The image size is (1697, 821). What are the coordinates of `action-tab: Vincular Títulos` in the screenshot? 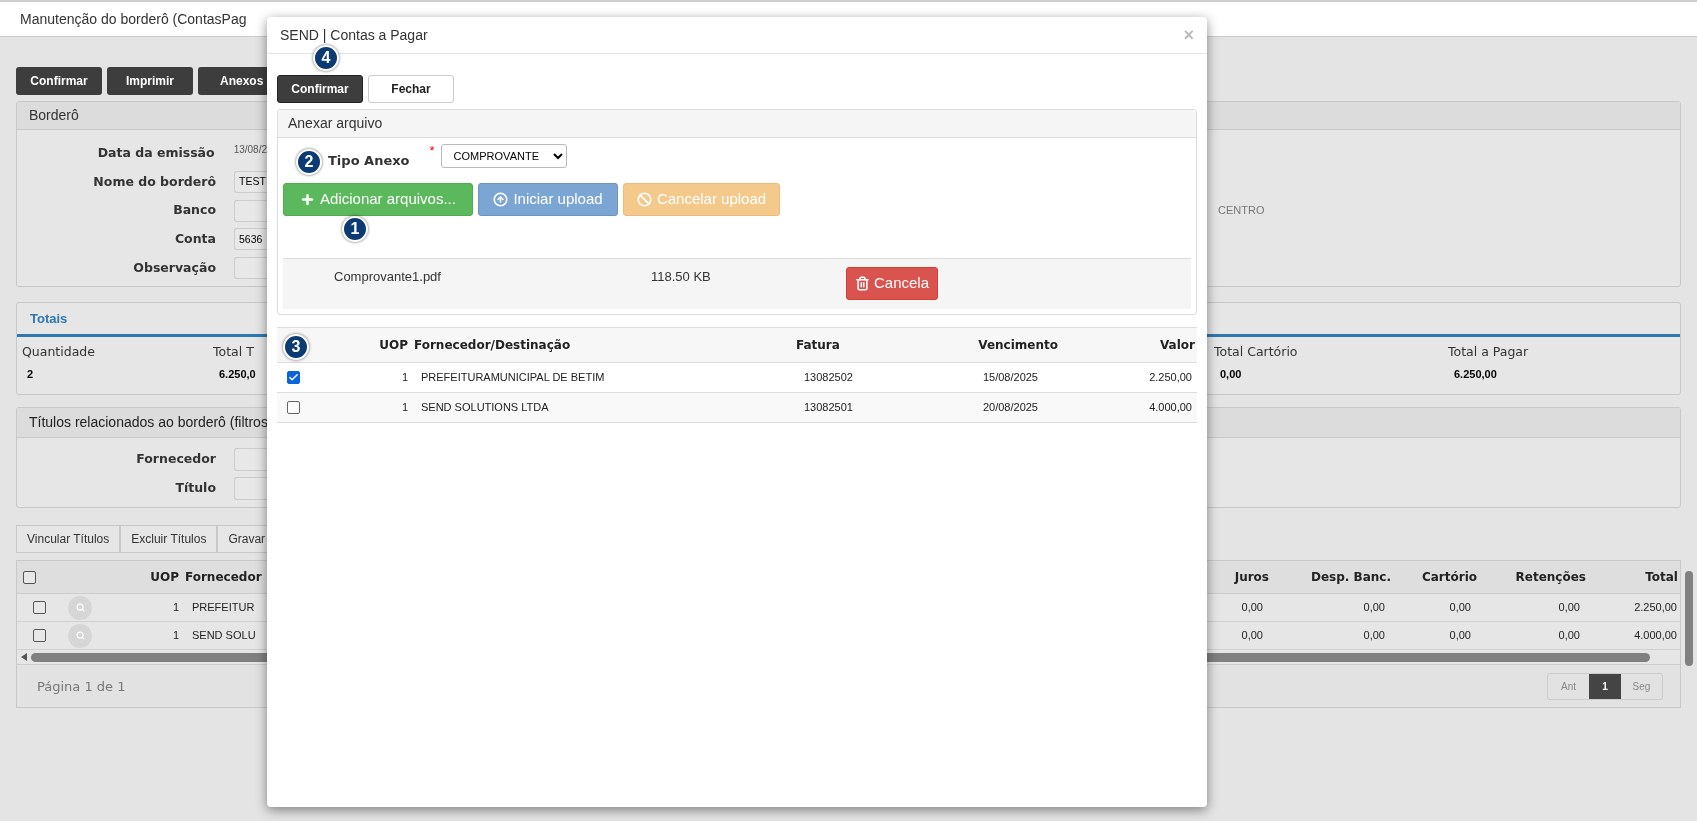 It's located at (68, 539).